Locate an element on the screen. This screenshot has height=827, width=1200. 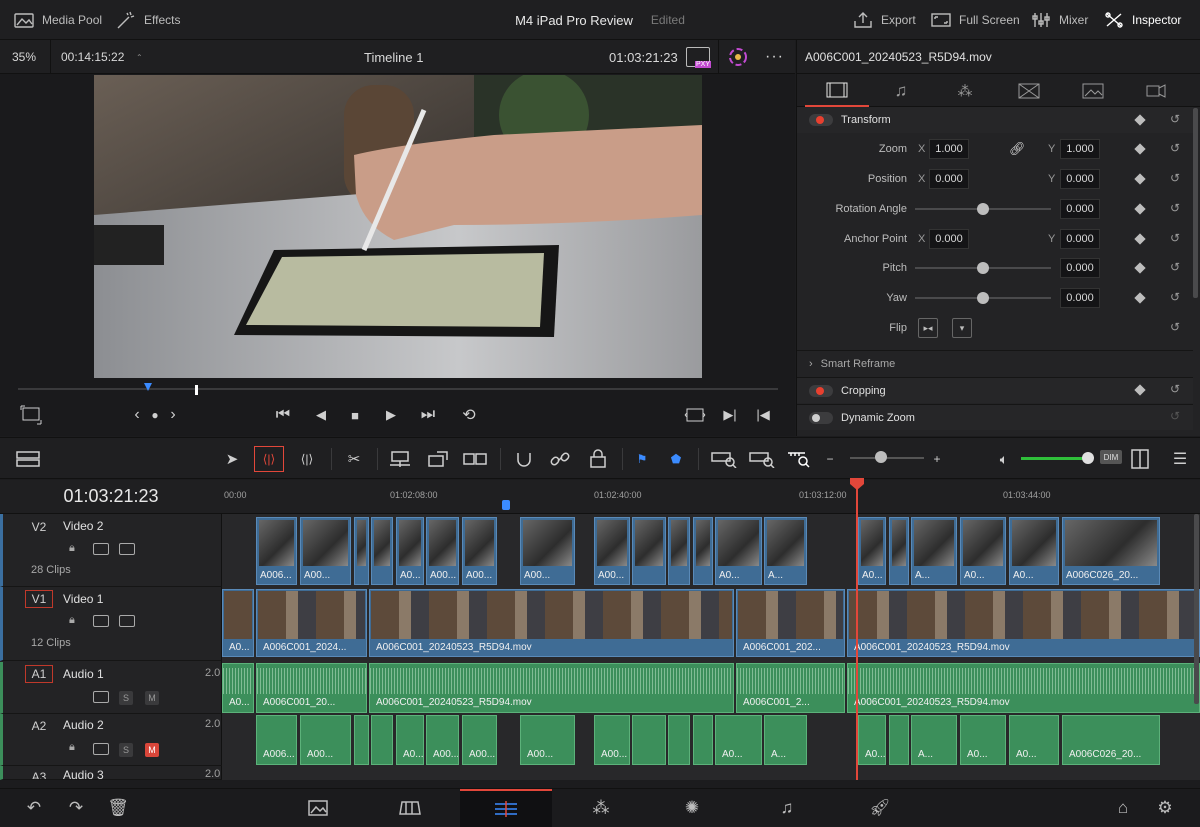
reset-icon: ↺ is located at coordinates (1175, 119).